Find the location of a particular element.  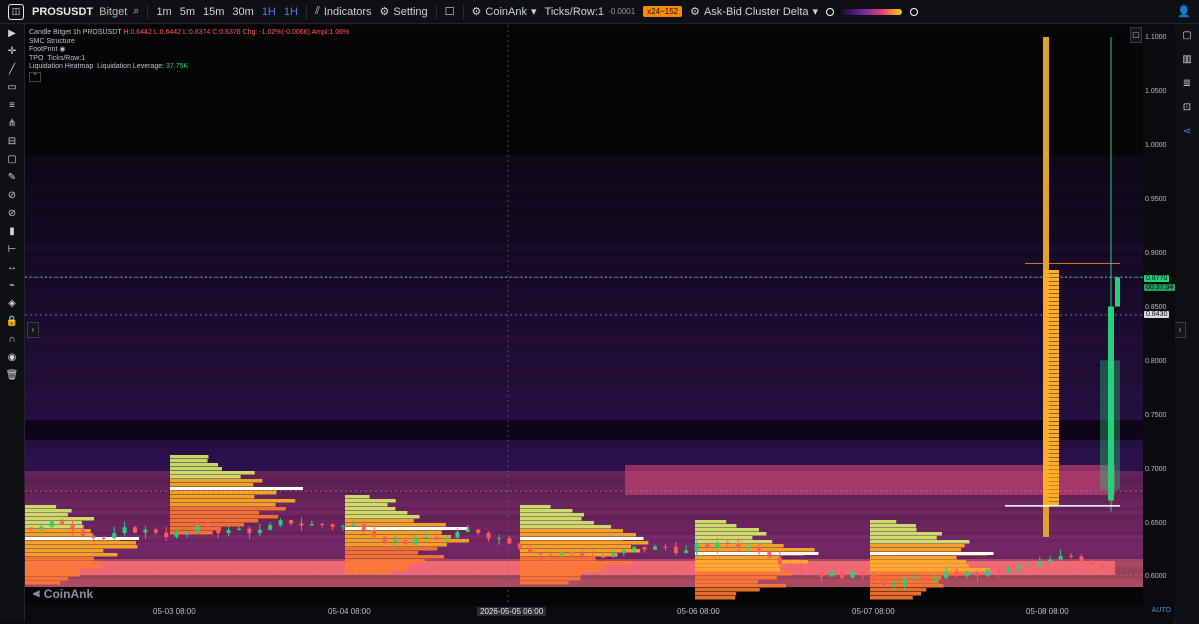

candle-timer-tag: 00:37:34 is located at coordinates (1160, 287).